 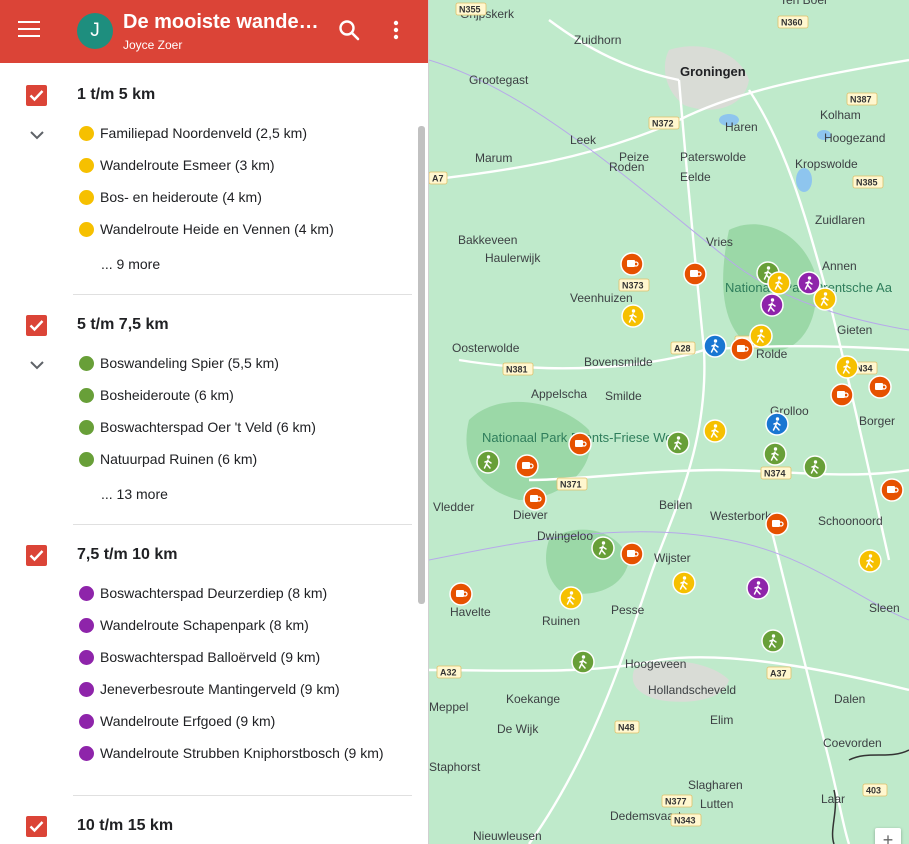 I want to click on search-icon, so click(x=349, y=30).